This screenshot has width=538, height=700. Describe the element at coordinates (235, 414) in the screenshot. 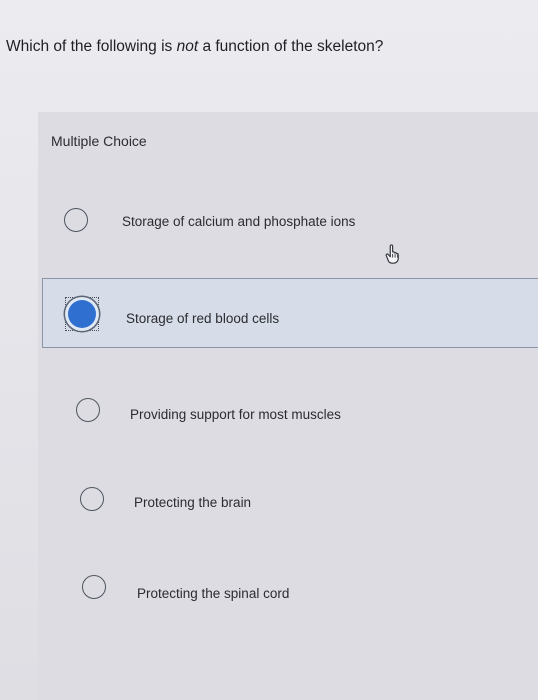

I see `answer-option-label: Providing support for most muscles` at that location.